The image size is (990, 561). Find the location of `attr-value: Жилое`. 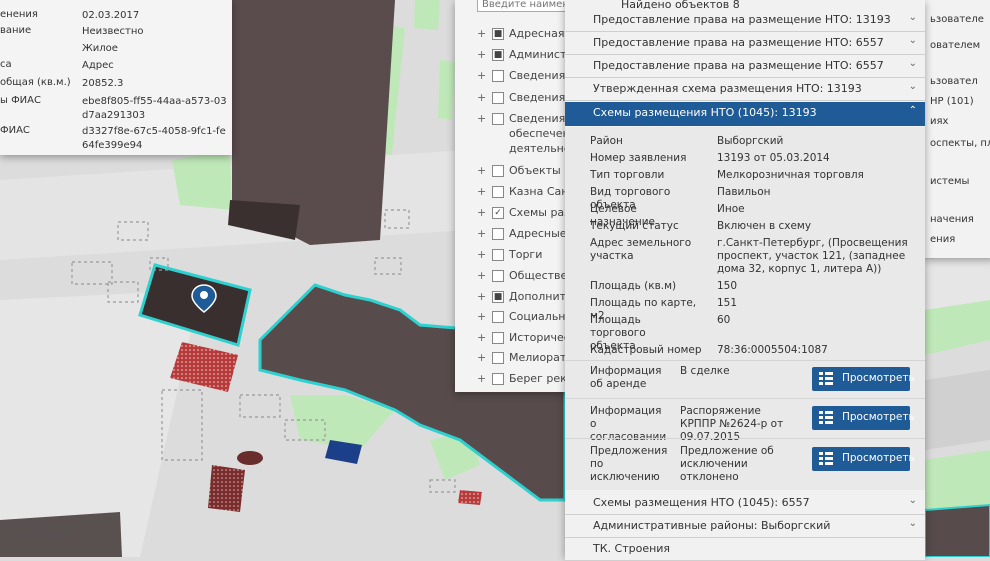

attr-value: Жилое is located at coordinates (100, 48).